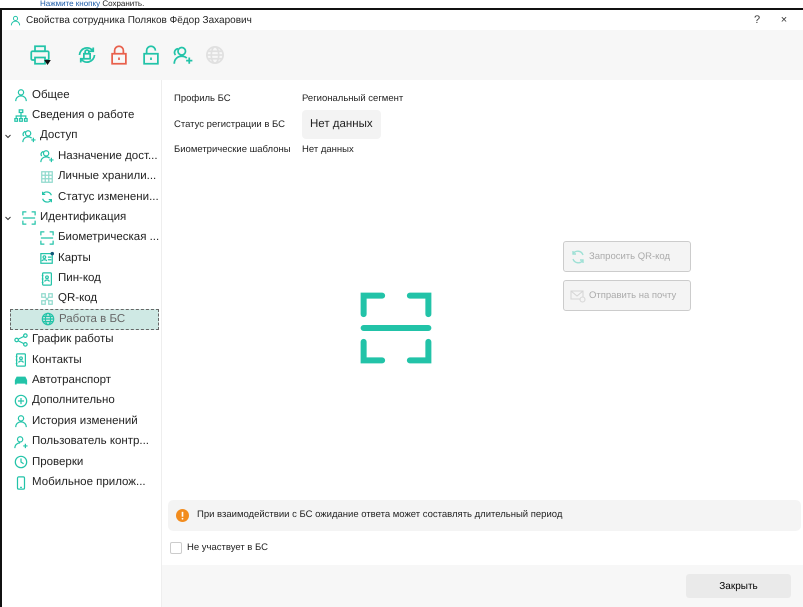  I want to click on sidebar-item: Идентификация, so click(81, 217).